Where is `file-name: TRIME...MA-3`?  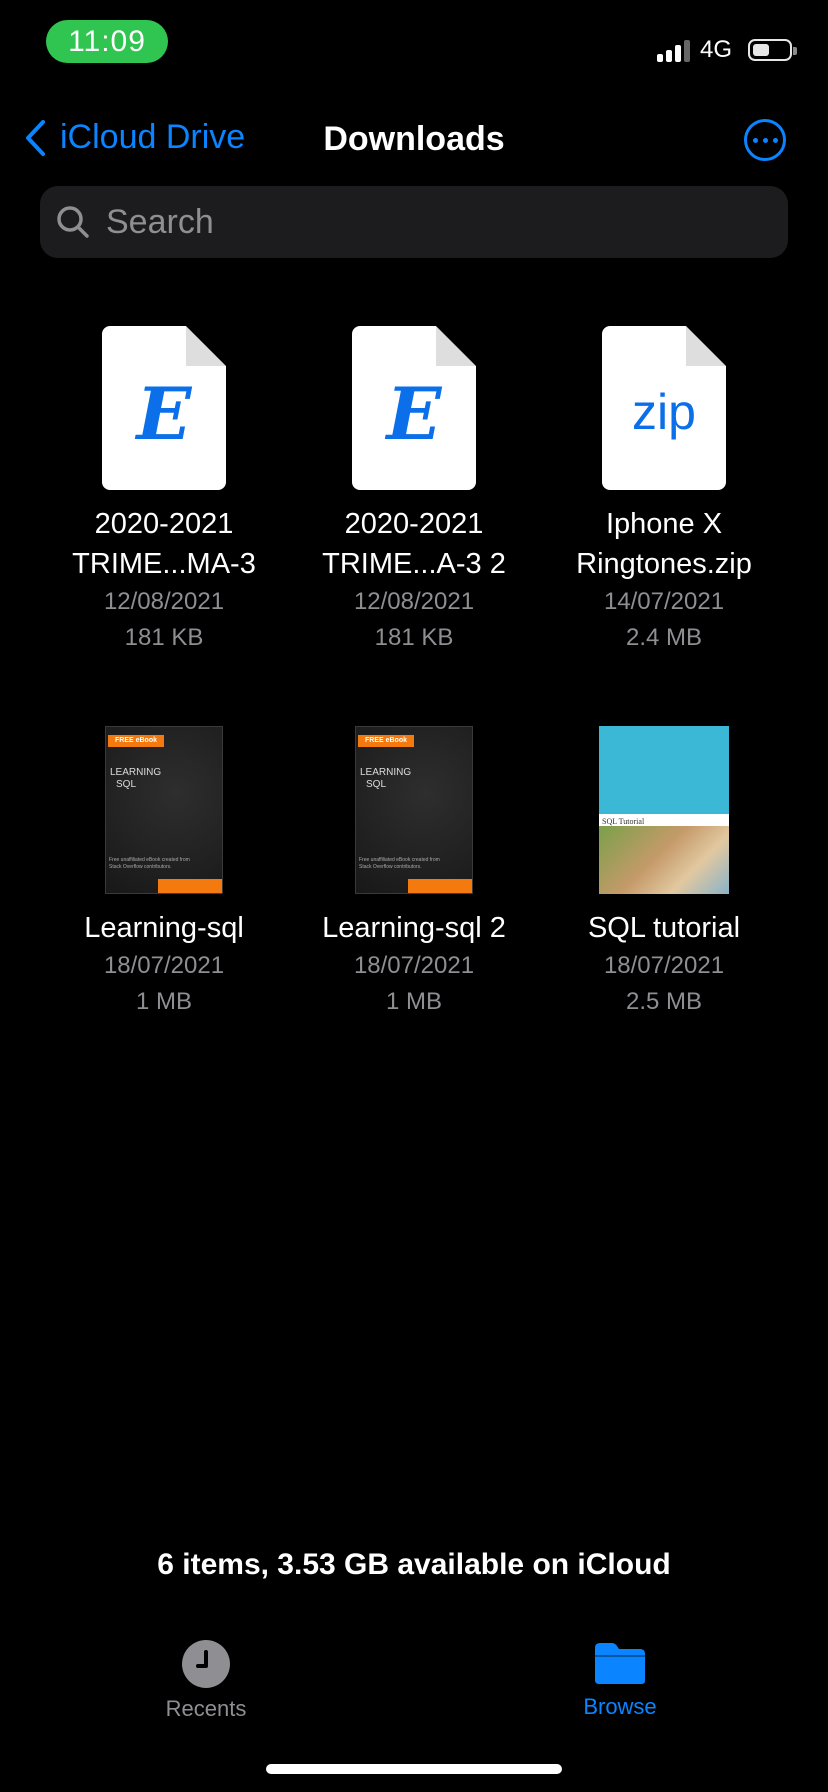 file-name: TRIME...MA-3 is located at coordinates (164, 564).